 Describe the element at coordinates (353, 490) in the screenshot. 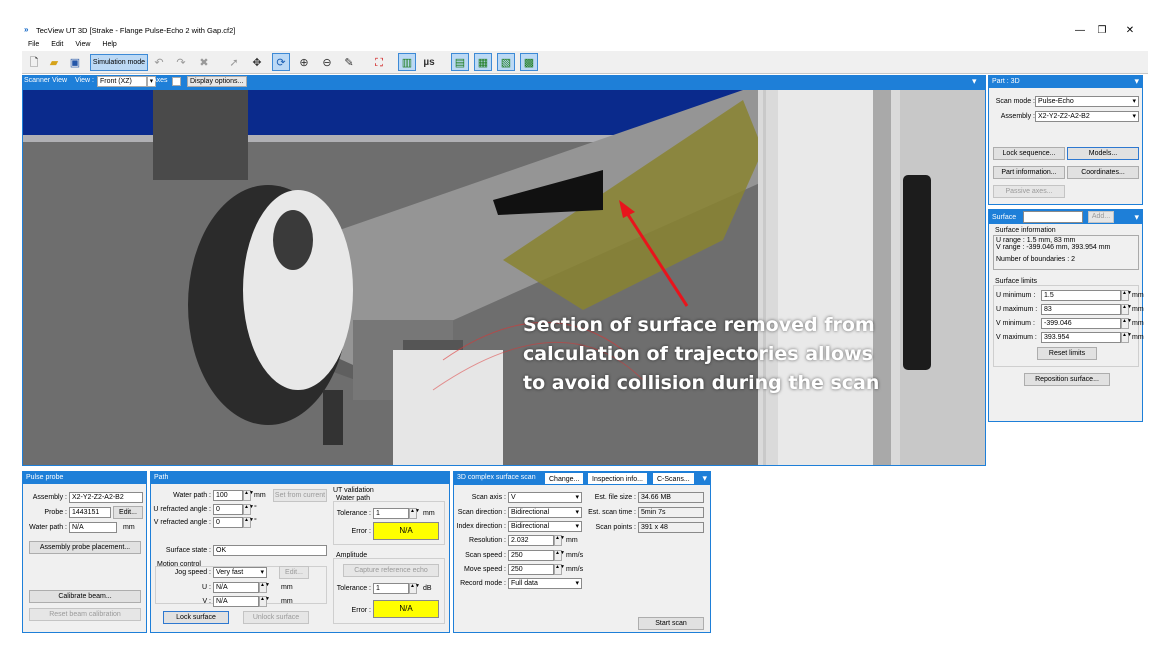

I see `ut-validation-label: UT validation` at that location.